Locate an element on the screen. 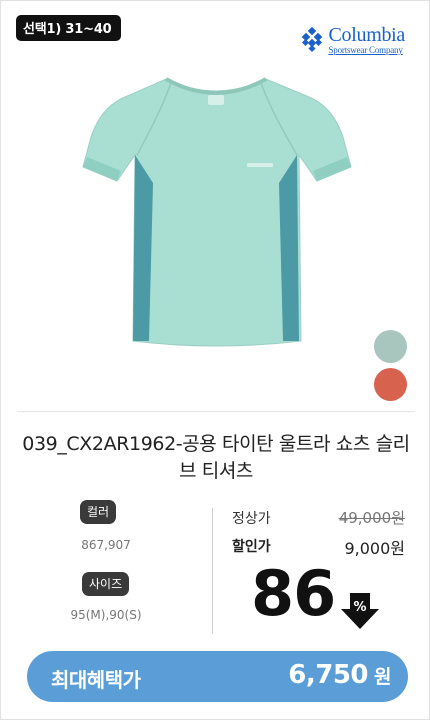 This screenshot has height=720, width=430. color-swatch-mint is located at coordinates (390, 346).